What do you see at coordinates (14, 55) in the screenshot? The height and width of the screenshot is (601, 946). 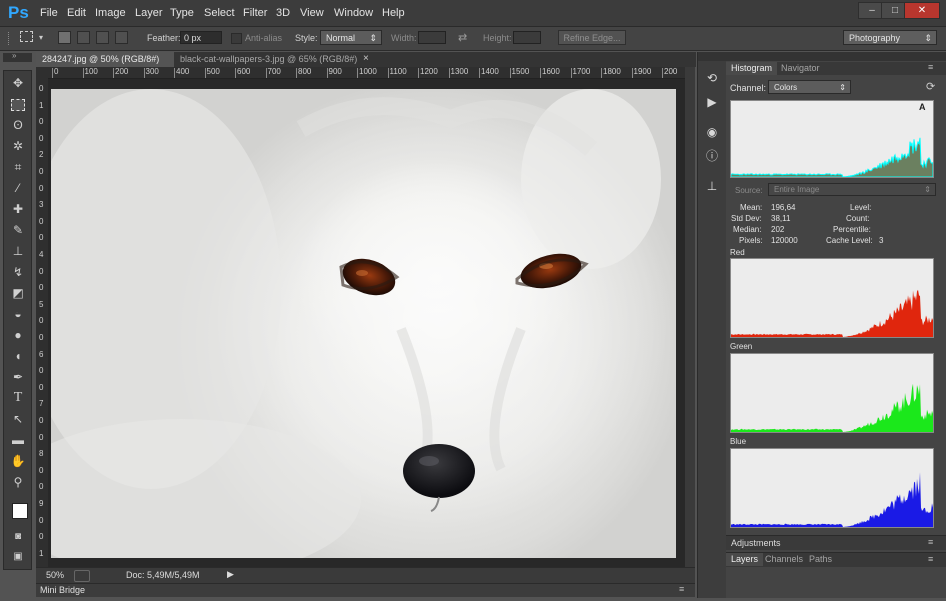 I see `collapse-icon: »` at bounding box center [14, 55].